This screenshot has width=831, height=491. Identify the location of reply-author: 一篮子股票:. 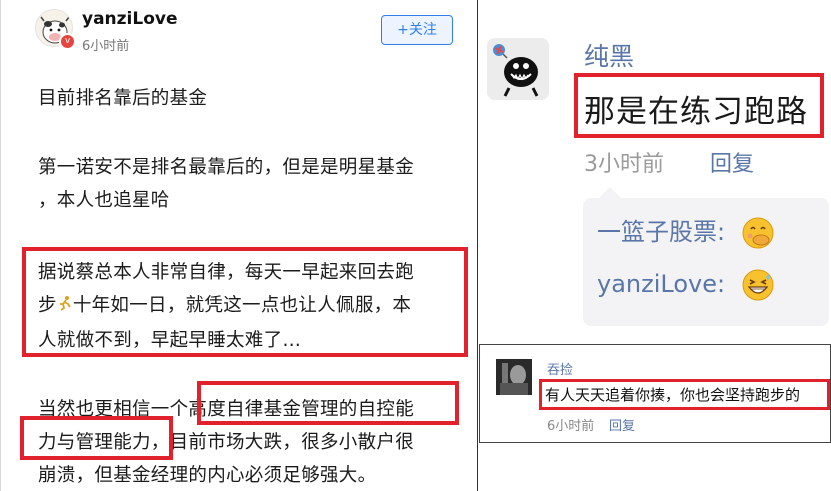
(661, 232).